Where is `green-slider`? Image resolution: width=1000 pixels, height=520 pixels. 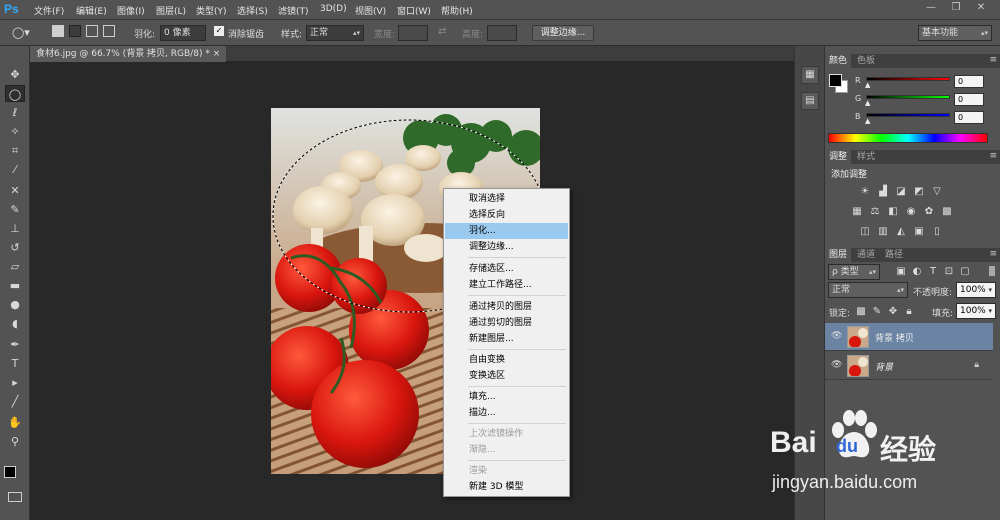 green-slider is located at coordinates (908, 97).